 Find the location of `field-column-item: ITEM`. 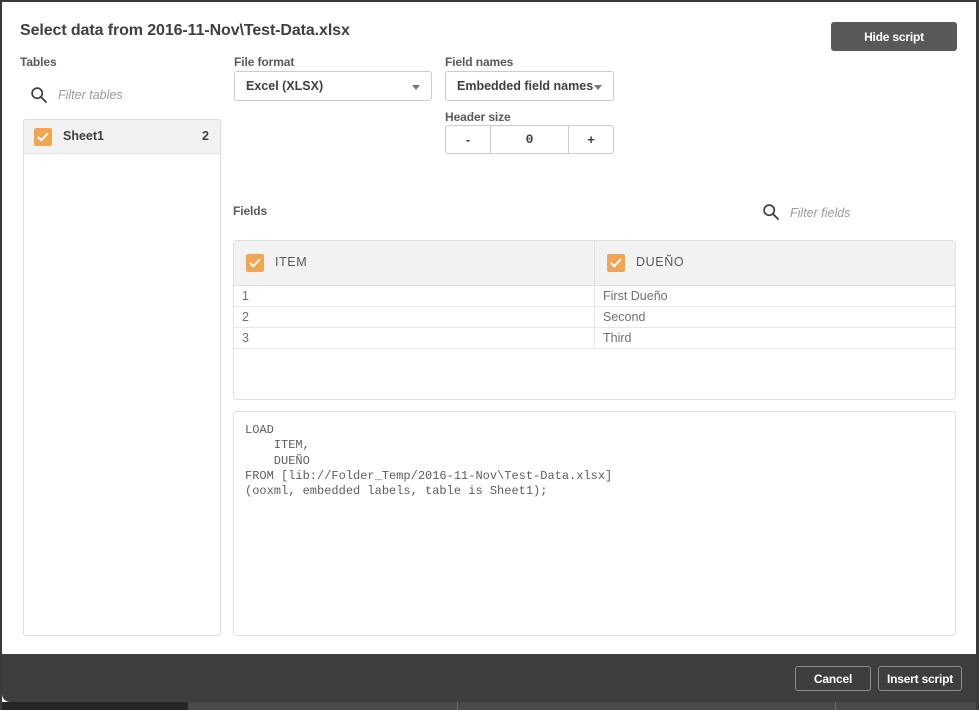

field-column-item: ITEM is located at coordinates (414, 263).